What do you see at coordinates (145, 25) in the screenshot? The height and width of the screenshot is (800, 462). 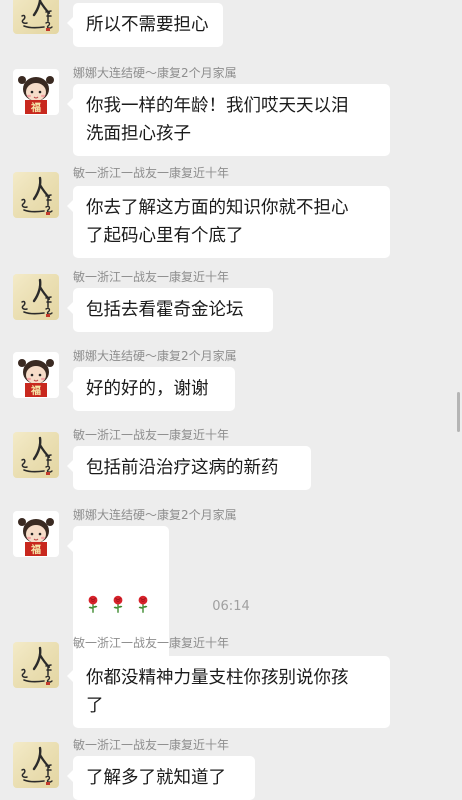 I see `message-bubble: 所以不需要担心` at bounding box center [145, 25].